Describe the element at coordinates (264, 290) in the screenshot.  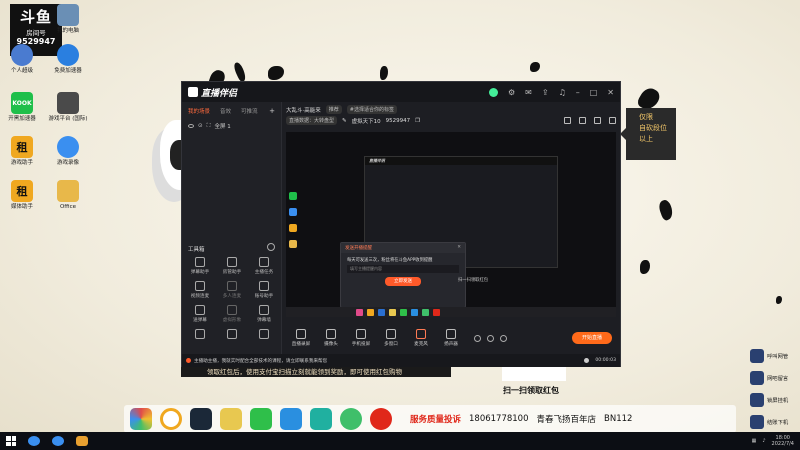
I see `tool-account-helper: 账号助手` at that location.